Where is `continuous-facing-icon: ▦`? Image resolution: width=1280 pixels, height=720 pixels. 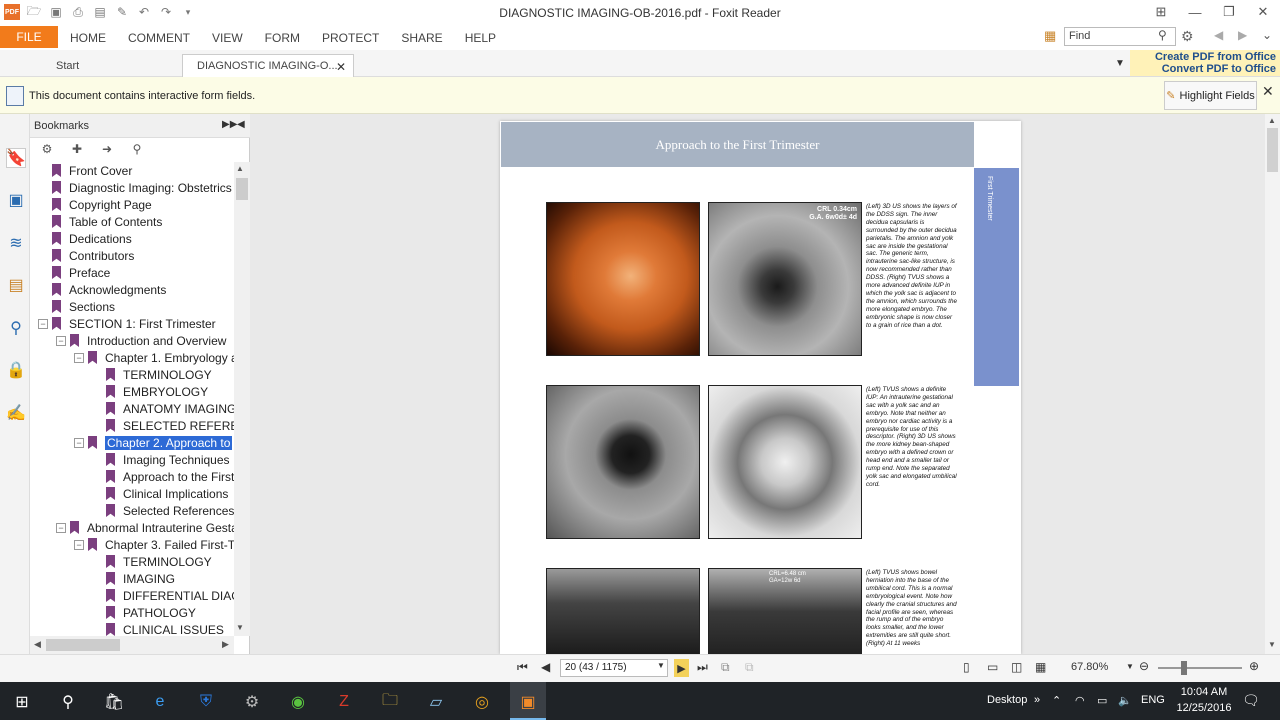 continuous-facing-icon: ▦ is located at coordinates (1040, 667).